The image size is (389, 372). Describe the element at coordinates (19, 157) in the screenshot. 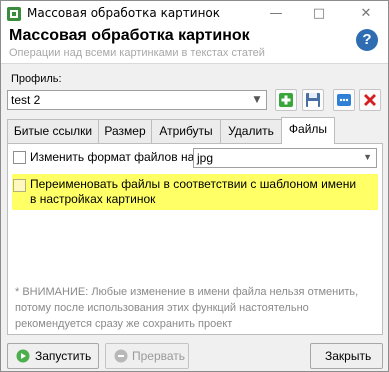

I see `change-format-checkbox` at that location.